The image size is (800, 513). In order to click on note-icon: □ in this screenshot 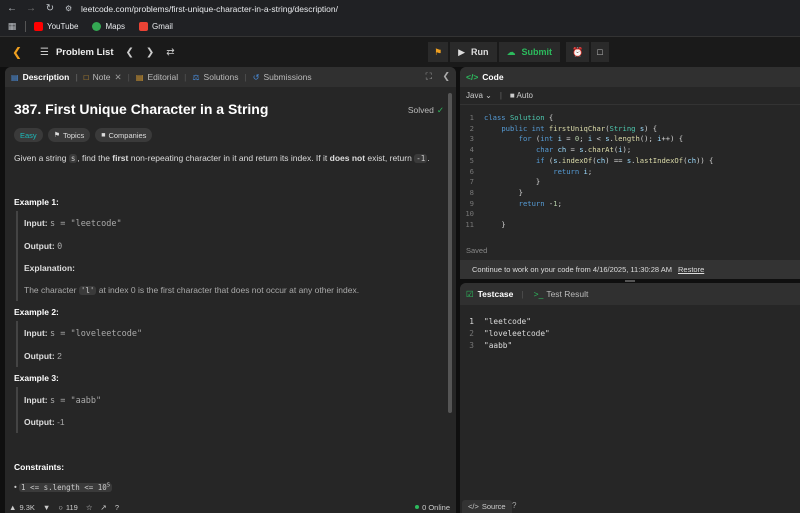, I will do `click(600, 52)`.